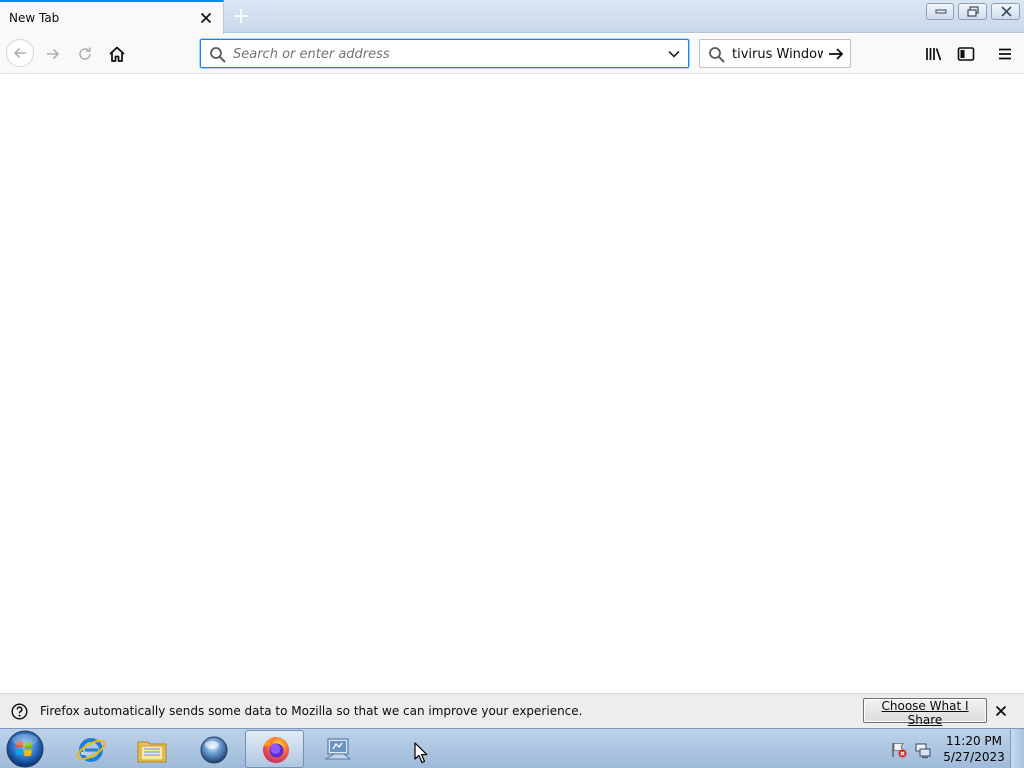 Image resolution: width=1024 pixels, height=768 pixels. I want to click on choose-what-i-share-button: Choose What I Share, so click(925, 712).